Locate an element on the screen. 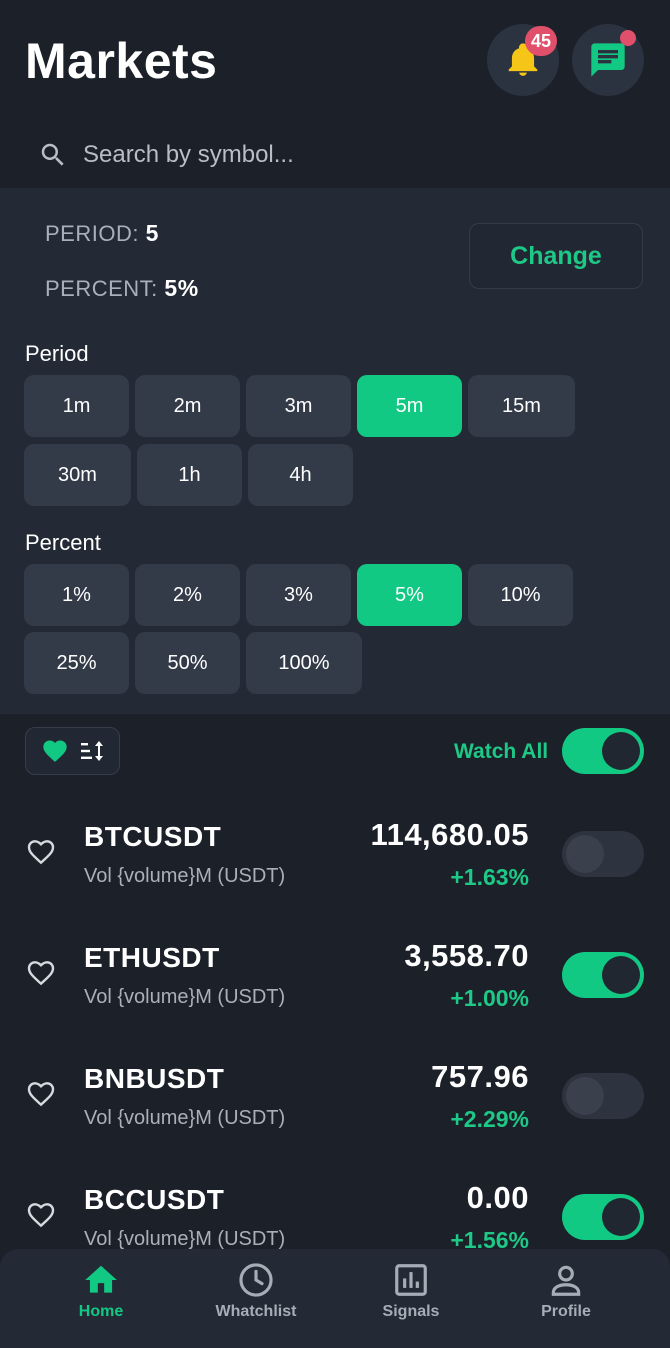 The width and height of the screenshot is (670, 1348). period-chip-1h: 1h is located at coordinates (189, 475).